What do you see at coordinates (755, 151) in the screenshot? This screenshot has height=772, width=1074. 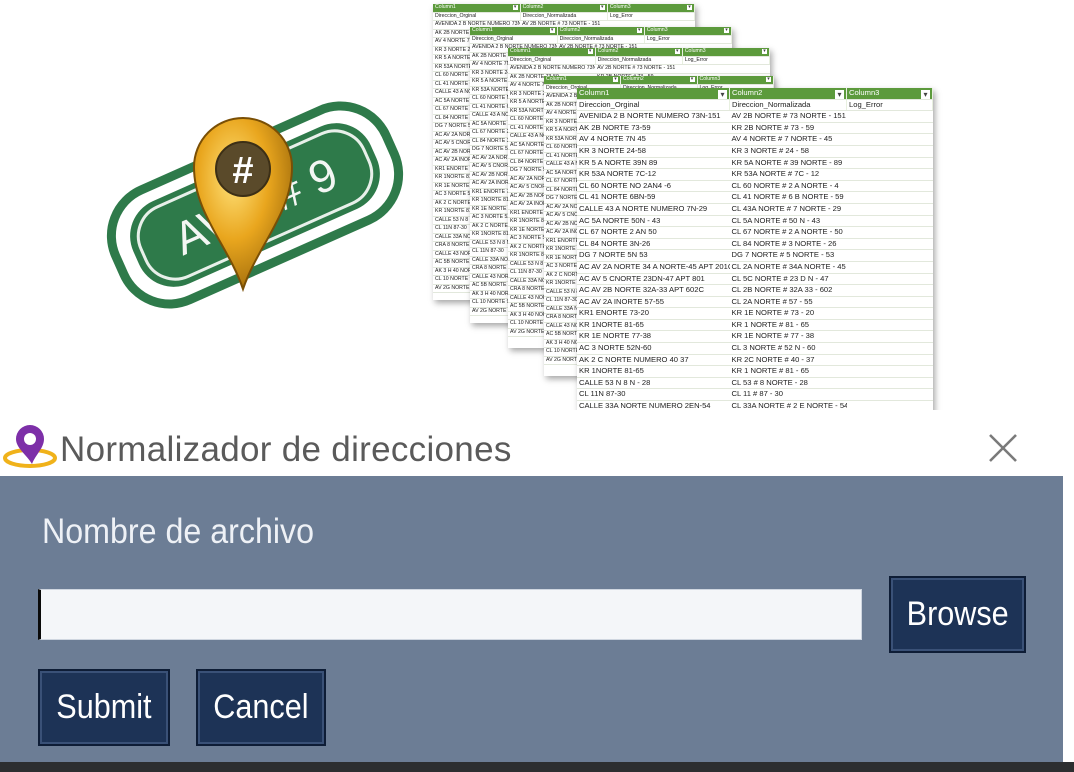 I see `sheet-row: KR 3 NORTE 24-58KR 3 NORTE # 24 - 58` at bounding box center [755, 151].